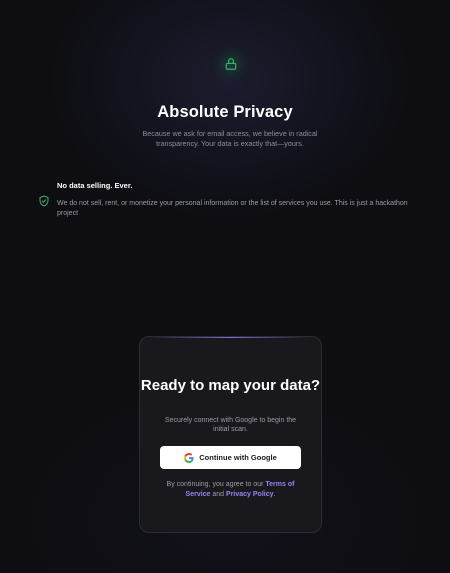 Image resolution: width=450 pixels, height=573 pixels. I want to click on google-logo-icon, so click(189, 457).